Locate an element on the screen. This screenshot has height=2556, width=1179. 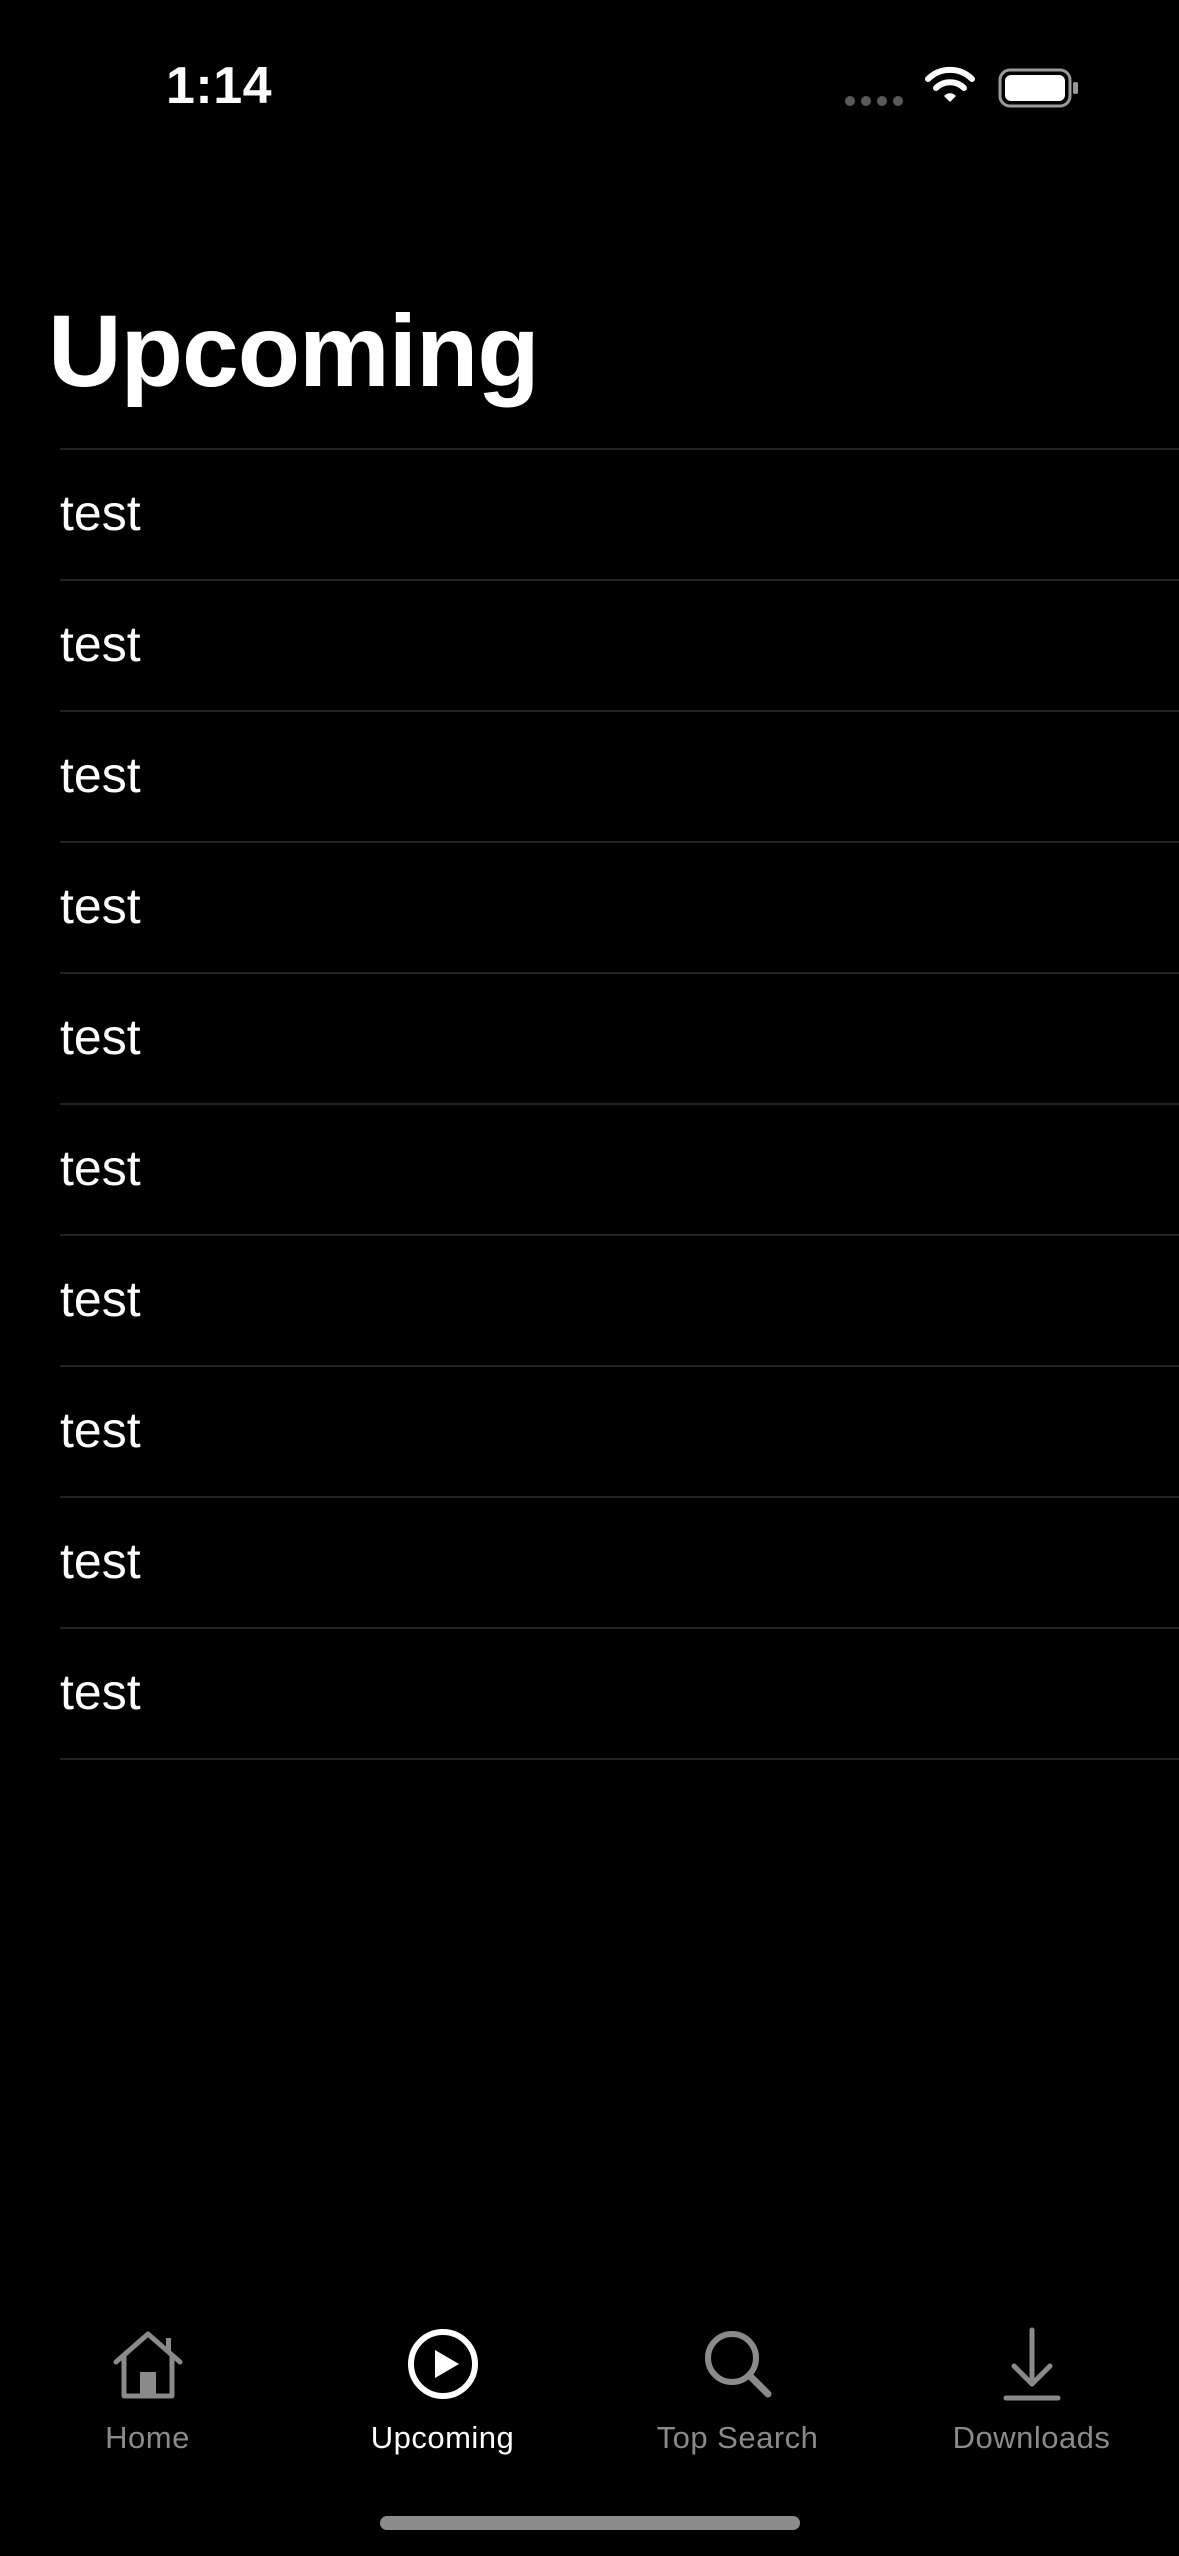
status-time: 1:14 is located at coordinates (219, 86).